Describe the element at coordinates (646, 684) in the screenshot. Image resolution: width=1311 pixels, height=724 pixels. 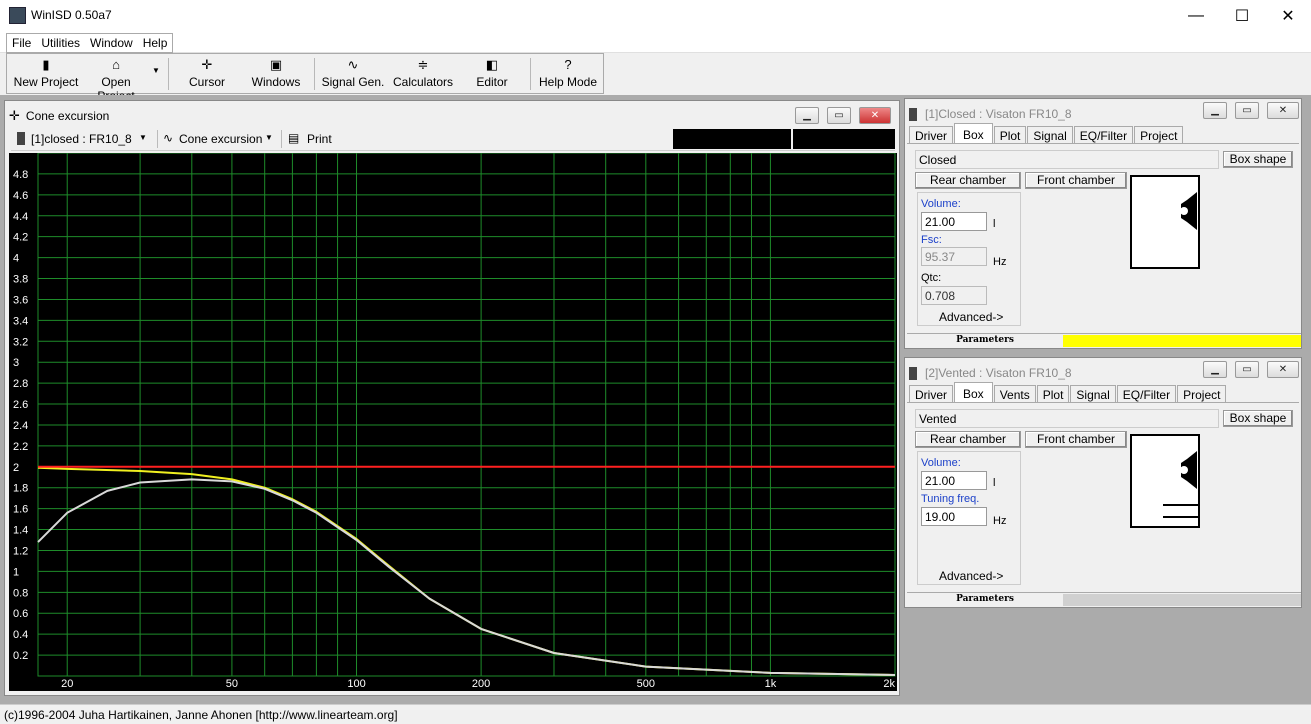
I see `x-tick-label: 500` at that location.